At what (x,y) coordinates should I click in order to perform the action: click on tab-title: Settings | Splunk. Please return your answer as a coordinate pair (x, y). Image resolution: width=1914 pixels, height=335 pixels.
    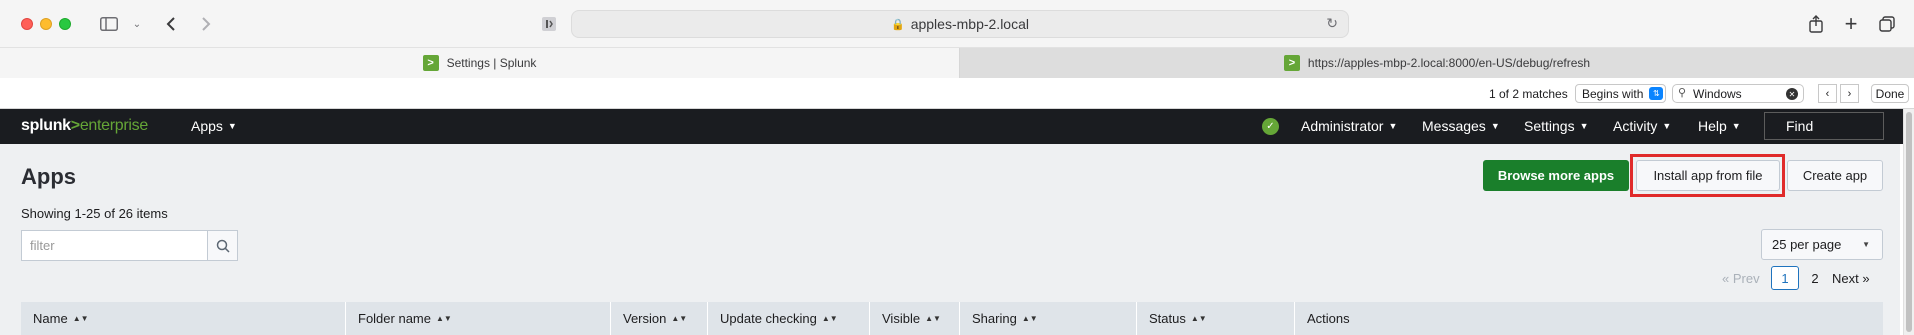
    Looking at the image, I should click on (491, 63).